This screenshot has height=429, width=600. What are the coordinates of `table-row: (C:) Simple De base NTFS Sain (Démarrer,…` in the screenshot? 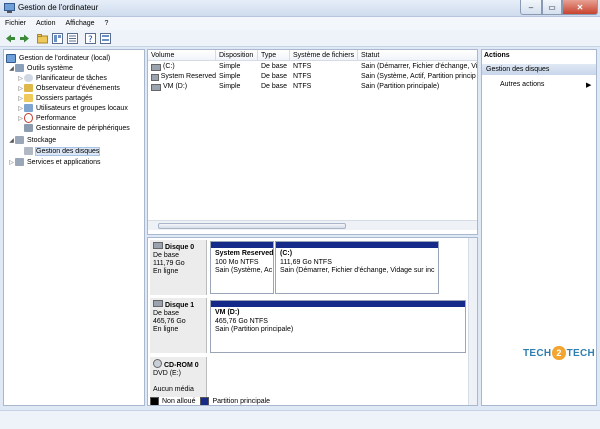 It's located at (312, 67).